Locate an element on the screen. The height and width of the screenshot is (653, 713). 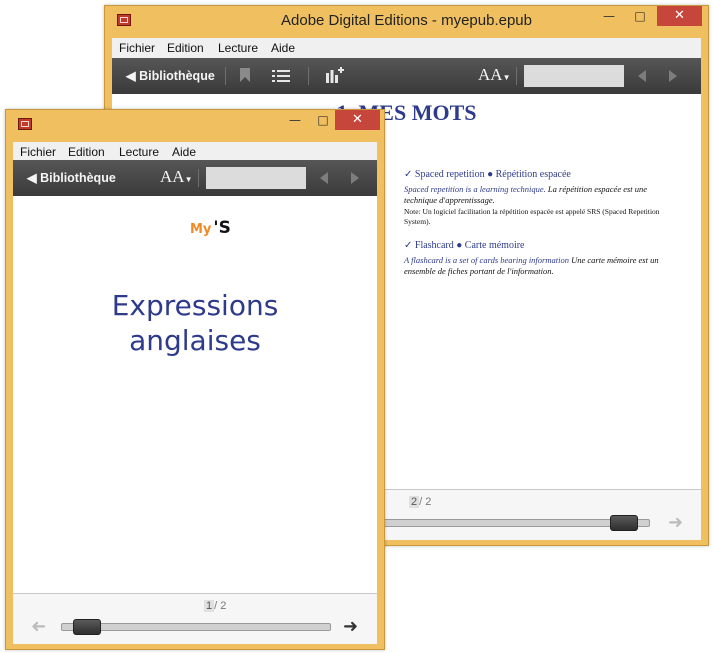
logo-s: 'S is located at coordinates (222, 228).